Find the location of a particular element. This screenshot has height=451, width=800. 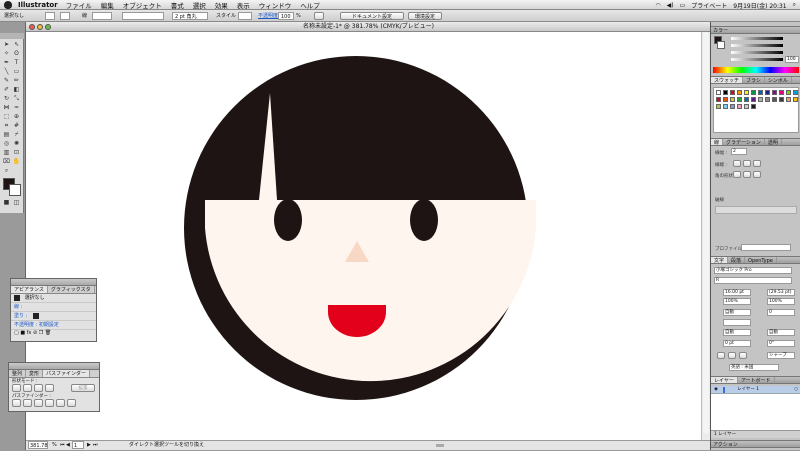

minus-back-icon is located at coordinates (71, 403).